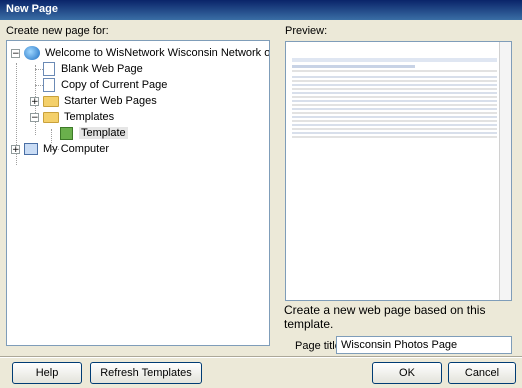 The width and height of the screenshot is (522, 388). I want to click on tree-node-my-computer: + My Computer, so click(60, 149).